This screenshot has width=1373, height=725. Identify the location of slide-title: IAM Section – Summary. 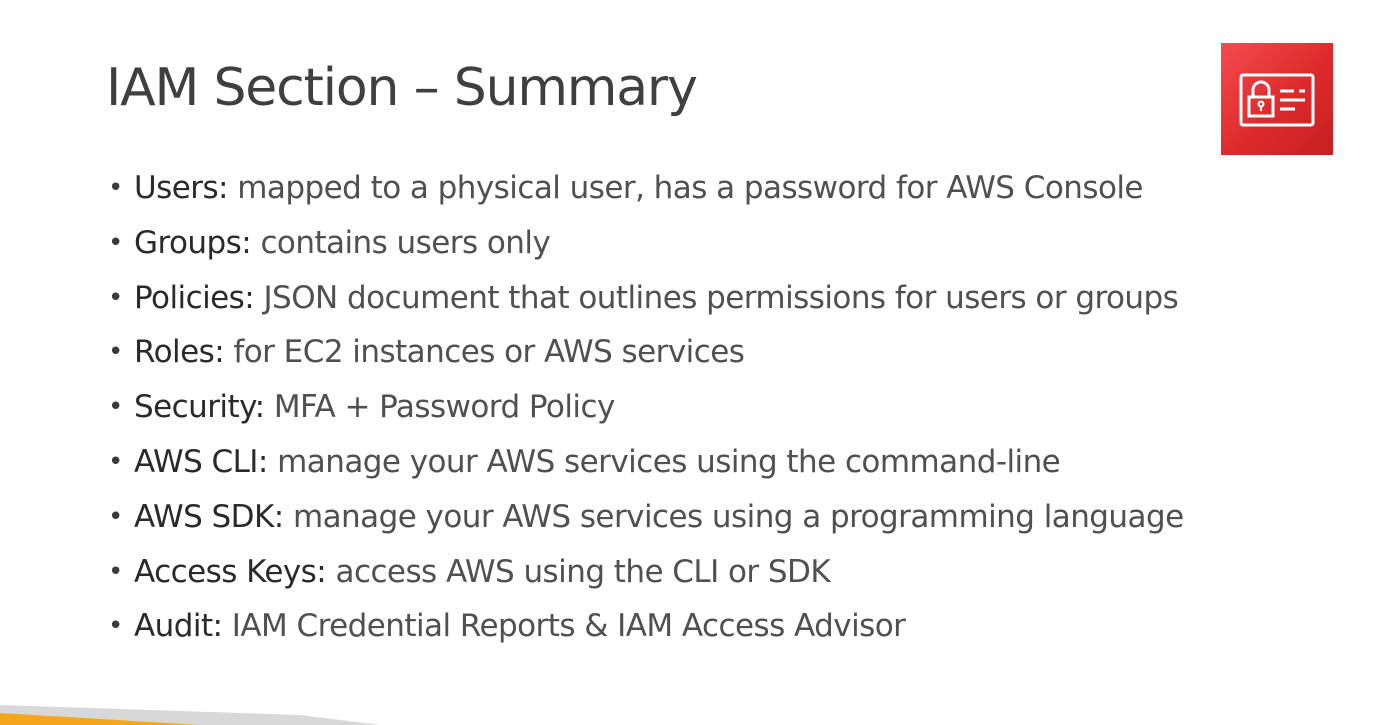
(402, 88).